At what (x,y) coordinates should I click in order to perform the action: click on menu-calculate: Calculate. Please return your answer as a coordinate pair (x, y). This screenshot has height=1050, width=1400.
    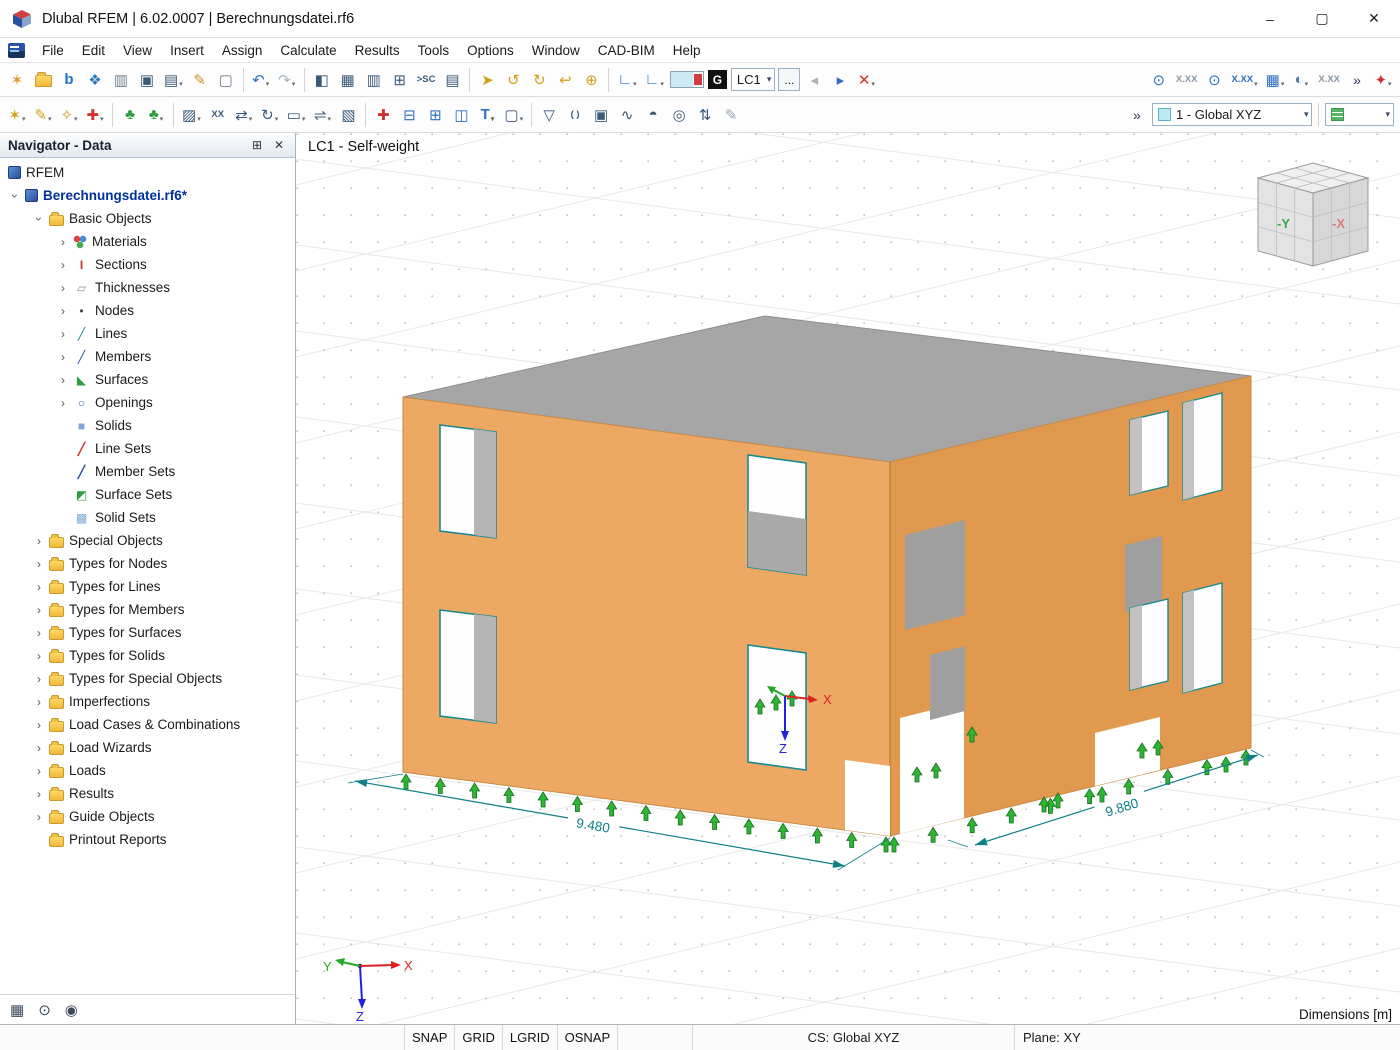
    Looking at the image, I should click on (308, 50).